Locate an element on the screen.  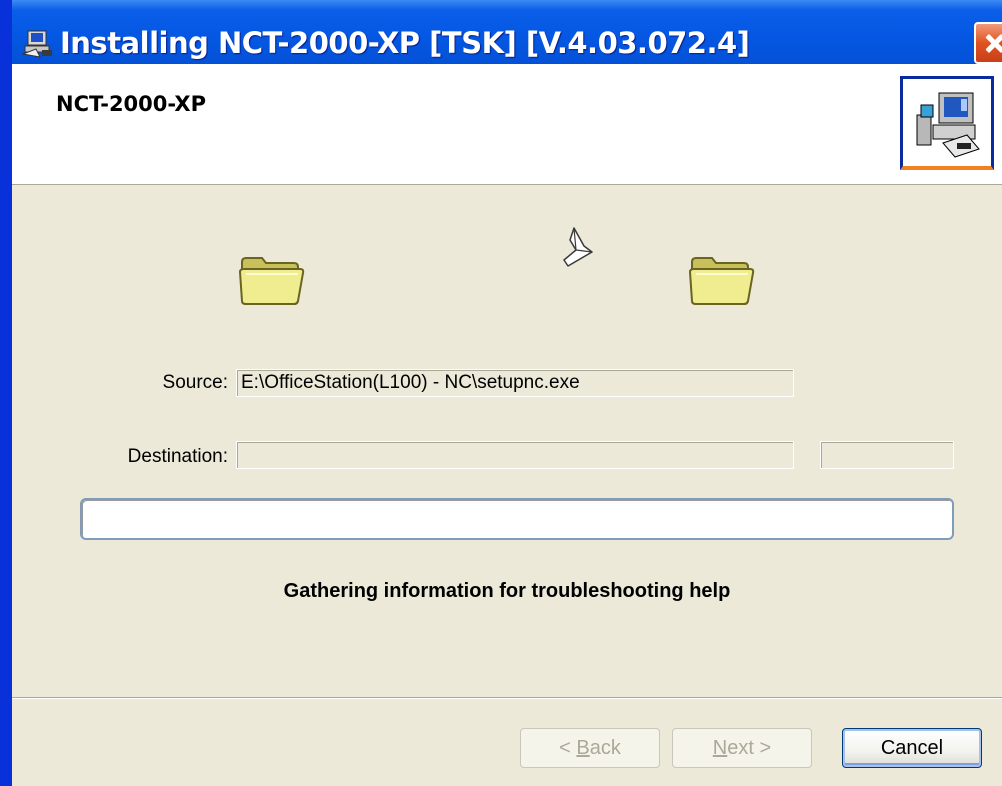
computer-setup-icon is located at coordinates (947, 123).